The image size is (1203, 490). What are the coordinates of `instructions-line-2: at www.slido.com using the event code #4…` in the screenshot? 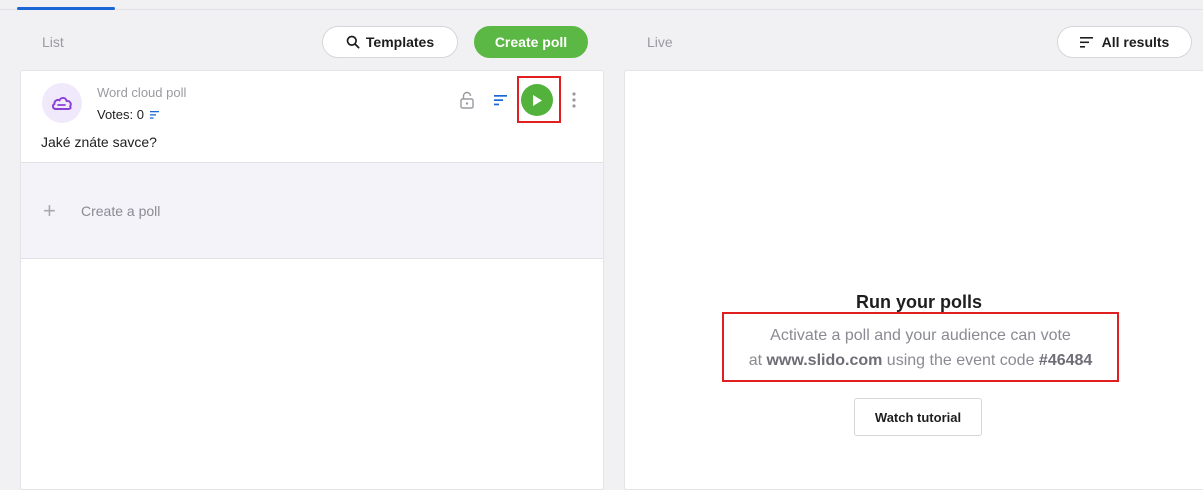 It's located at (920, 361).